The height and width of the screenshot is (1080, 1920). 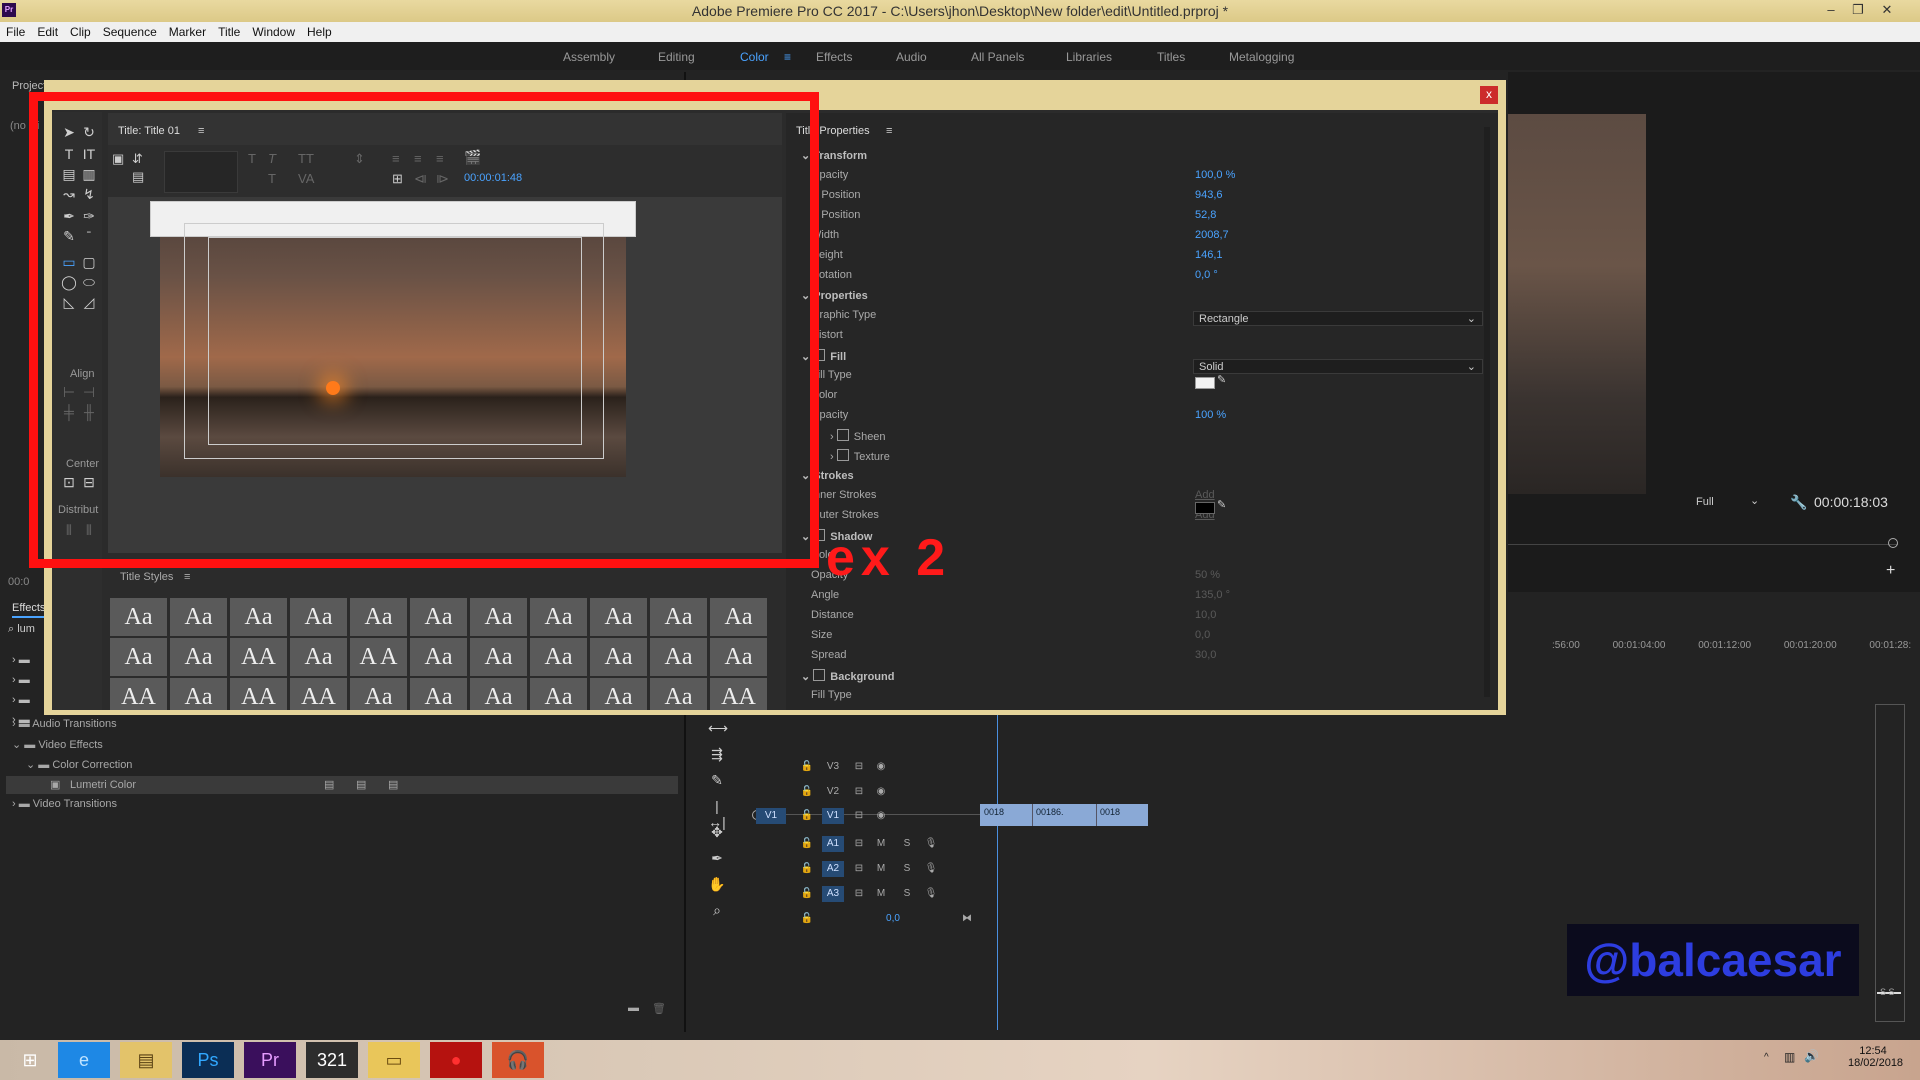 I want to click on mute-button: M, so click(x=881, y=894).